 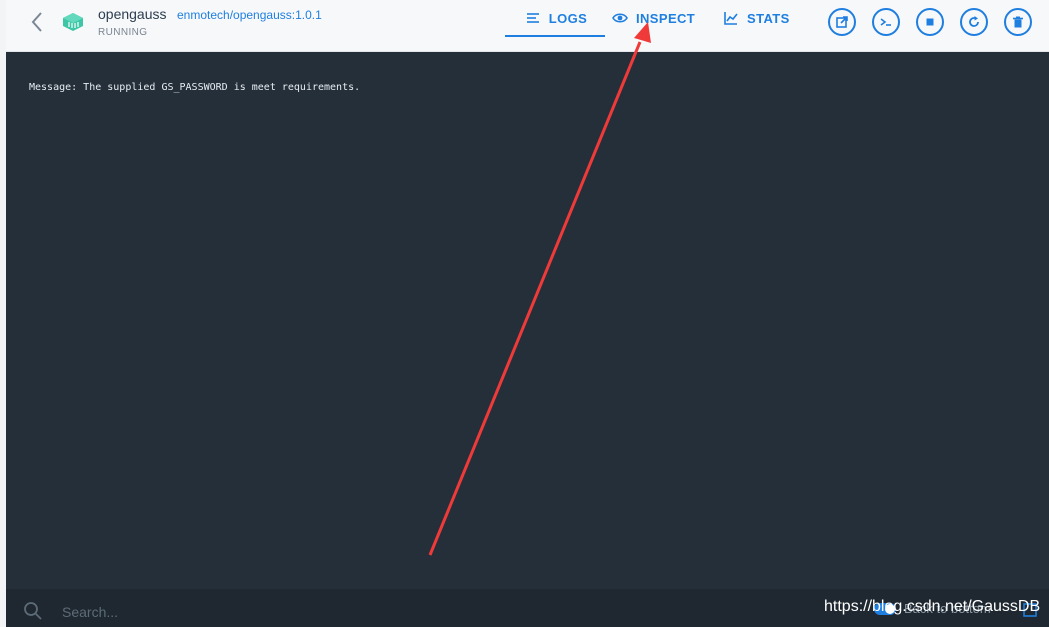 I want to click on restart-icon, so click(x=974, y=21).